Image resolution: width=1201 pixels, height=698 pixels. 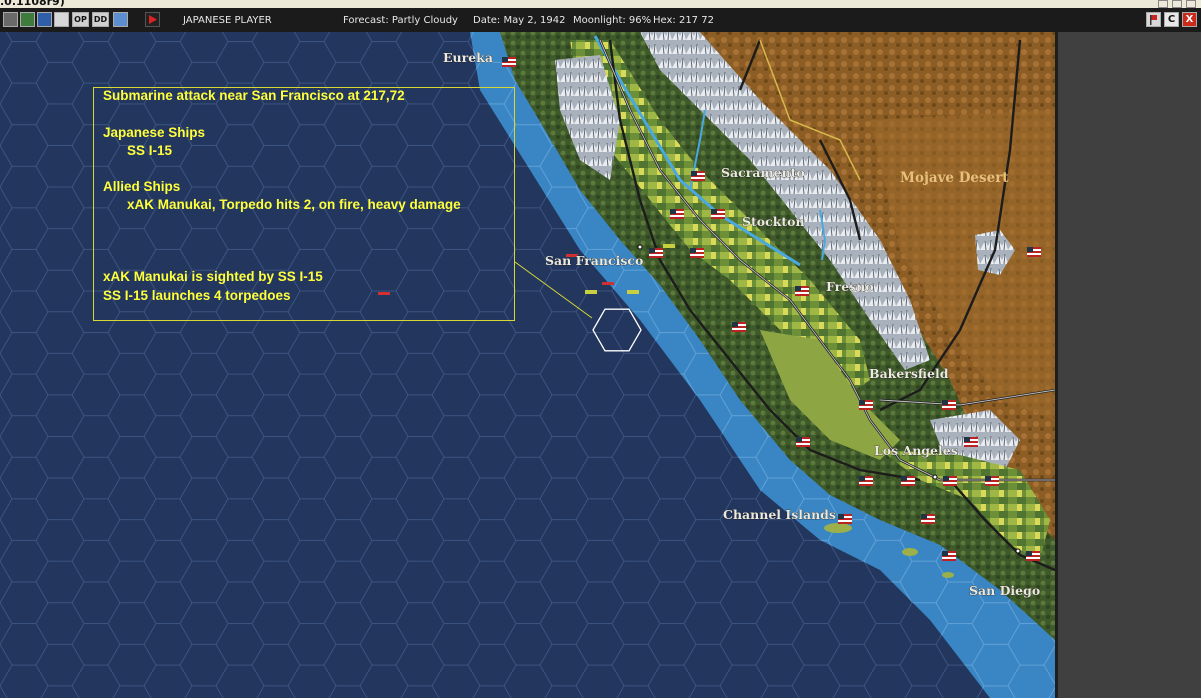 What do you see at coordinates (213, 276) in the screenshot?
I see `report-event: xAK Manukai is sighted by SS I-15` at bounding box center [213, 276].